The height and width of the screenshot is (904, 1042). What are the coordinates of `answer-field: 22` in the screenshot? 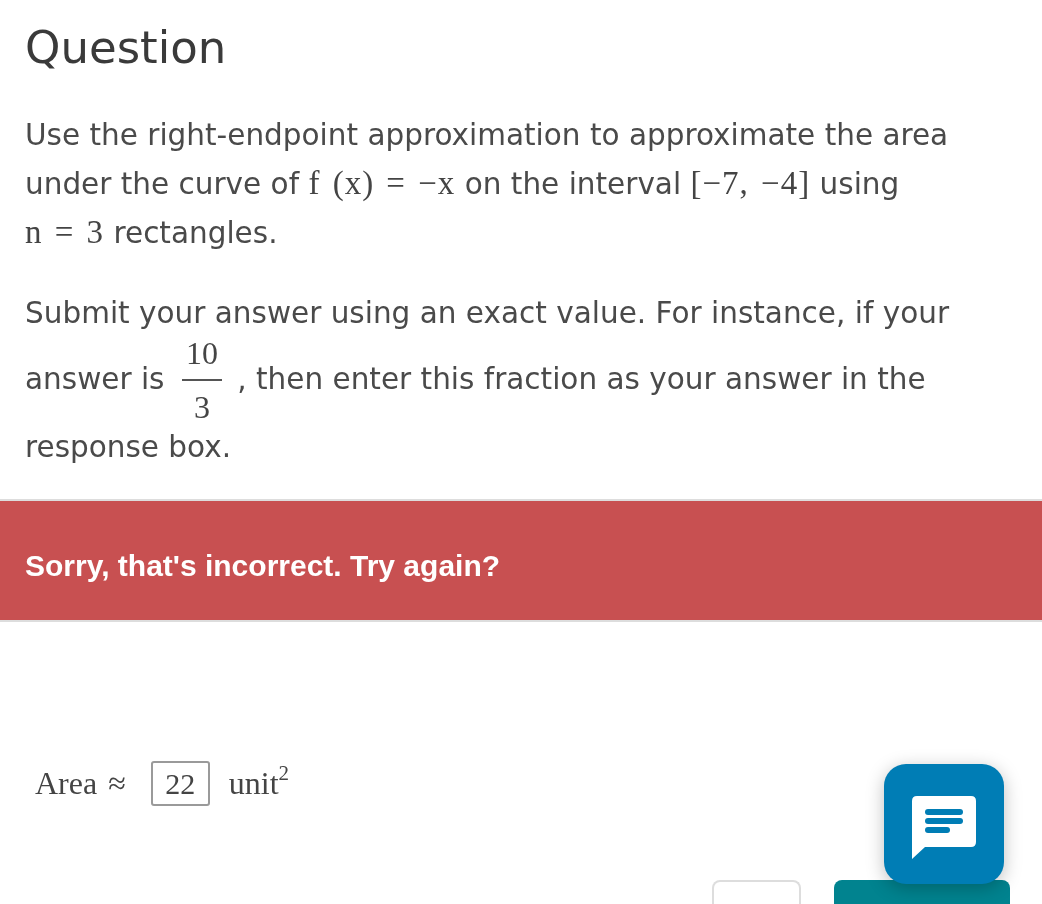 It's located at (180, 783).